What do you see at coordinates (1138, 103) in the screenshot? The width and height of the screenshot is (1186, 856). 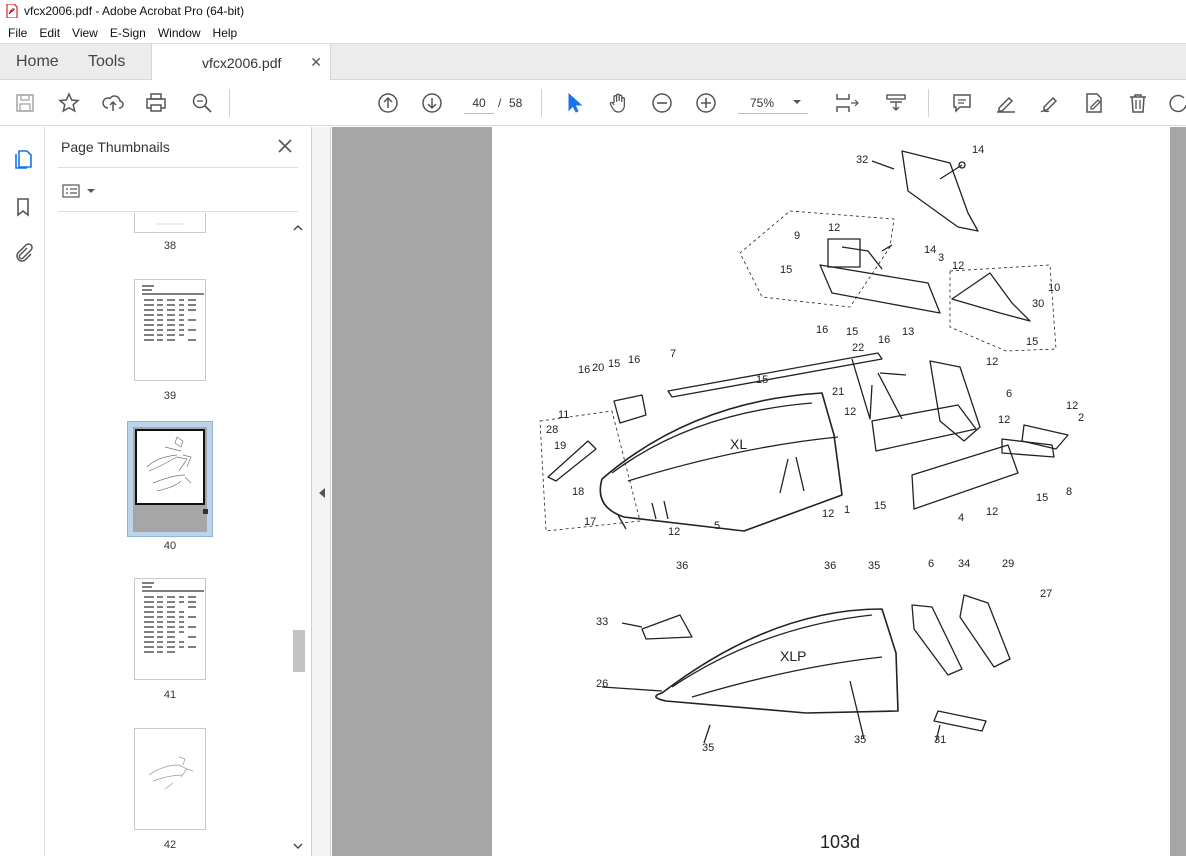 I see `delete-trash-icon` at bounding box center [1138, 103].